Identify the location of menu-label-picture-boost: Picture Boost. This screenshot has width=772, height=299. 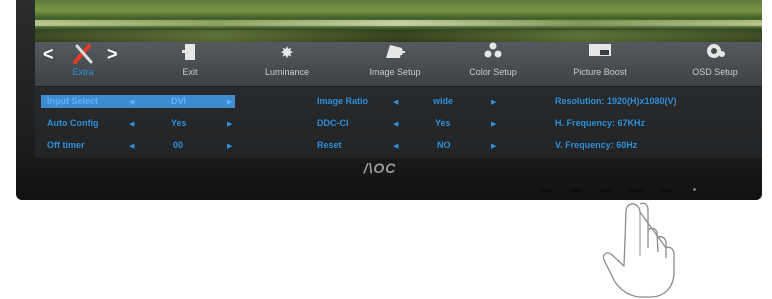
(600, 72).